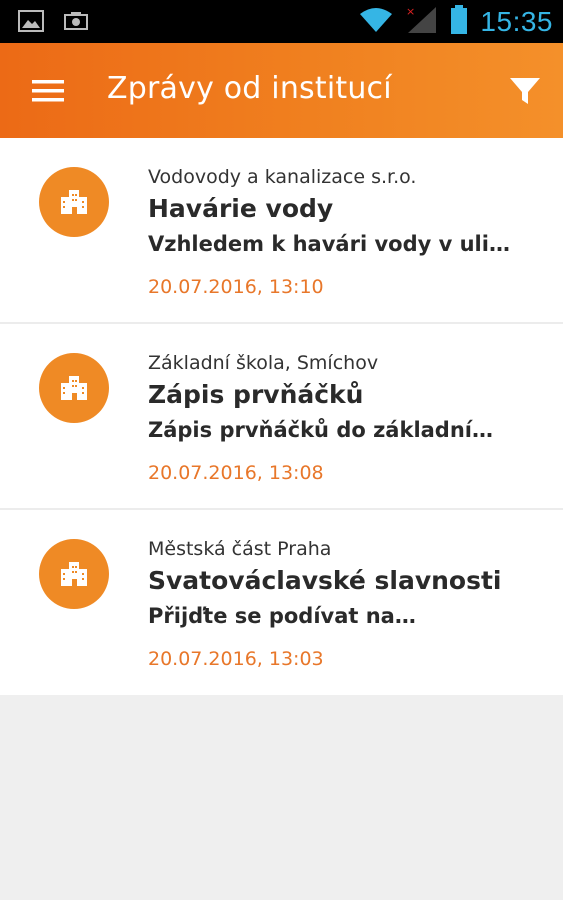  I want to click on status-bar: × 15:35, so click(281, 21).